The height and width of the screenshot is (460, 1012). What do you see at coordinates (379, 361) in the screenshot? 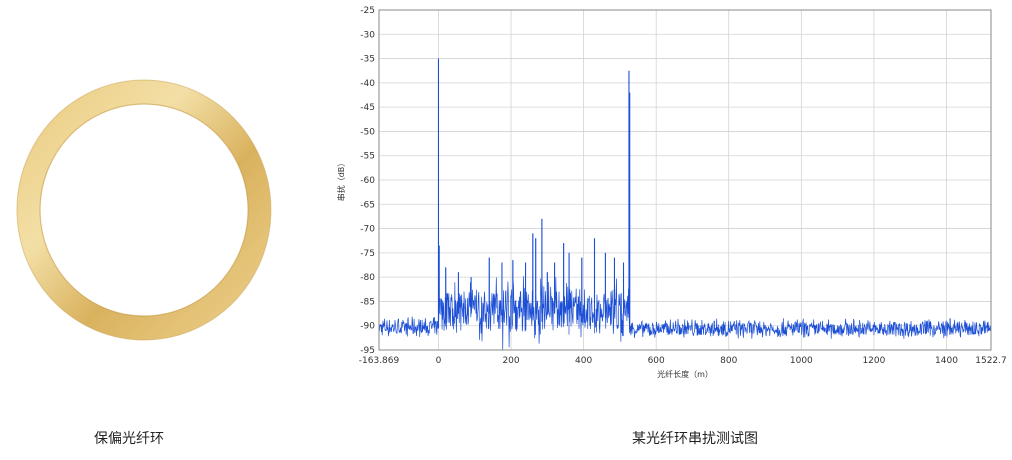
I see `x-tick-label: -163.869` at bounding box center [379, 361].